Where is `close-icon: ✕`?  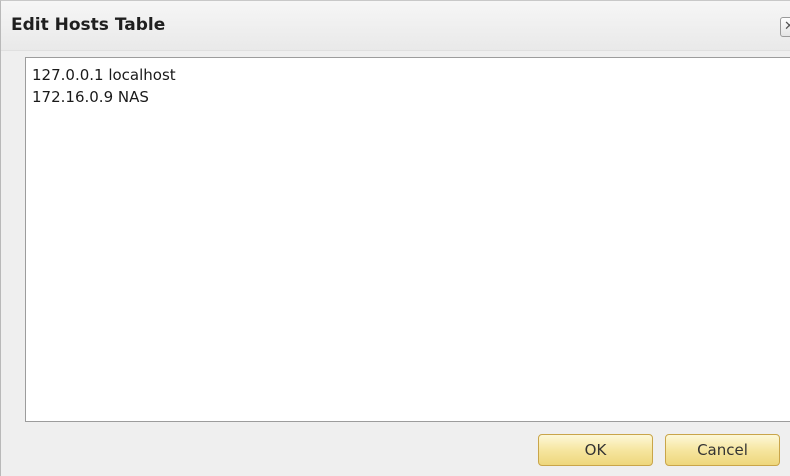
close-icon: ✕ is located at coordinates (787, 27).